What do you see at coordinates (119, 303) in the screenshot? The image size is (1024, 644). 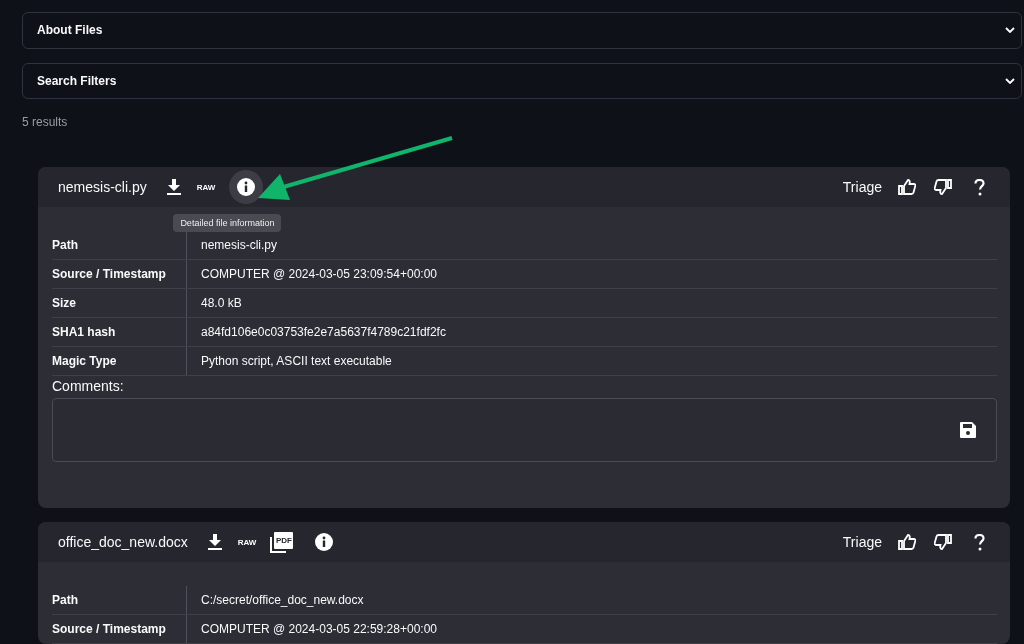 I see `detail-label: Size` at bounding box center [119, 303].